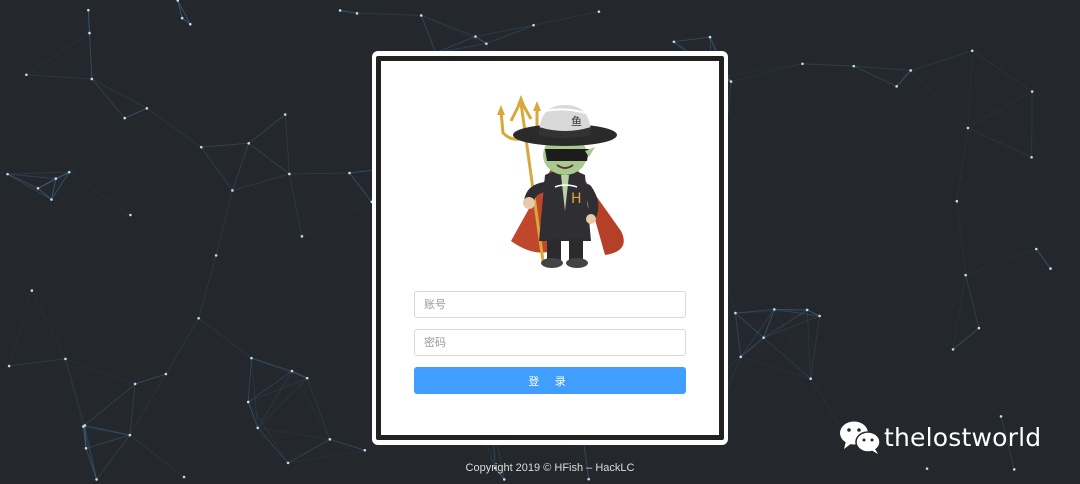  I want to click on wechat-icon, so click(860, 437).